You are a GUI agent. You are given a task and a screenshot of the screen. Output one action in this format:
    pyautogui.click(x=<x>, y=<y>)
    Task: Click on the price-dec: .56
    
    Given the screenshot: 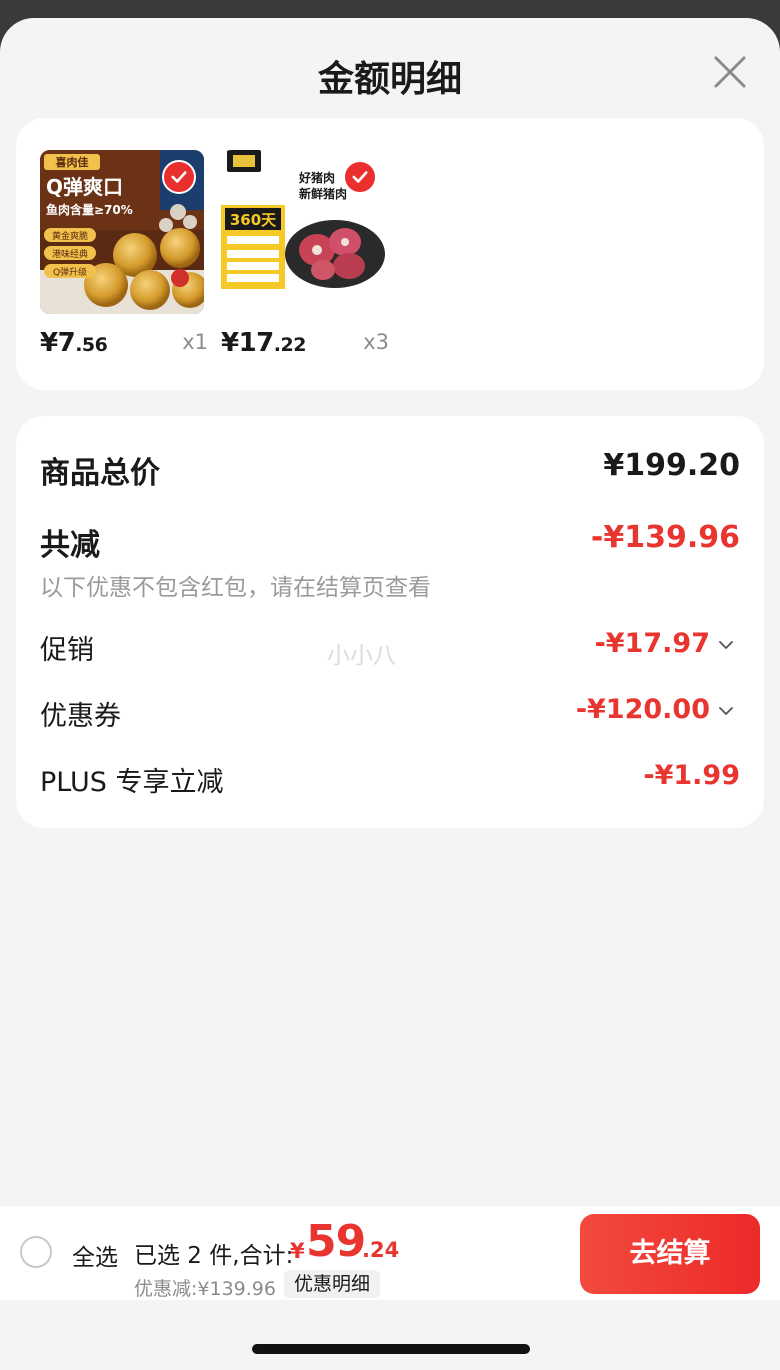 What is the action you would take?
    pyautogui.click(x=91, y=345)
    